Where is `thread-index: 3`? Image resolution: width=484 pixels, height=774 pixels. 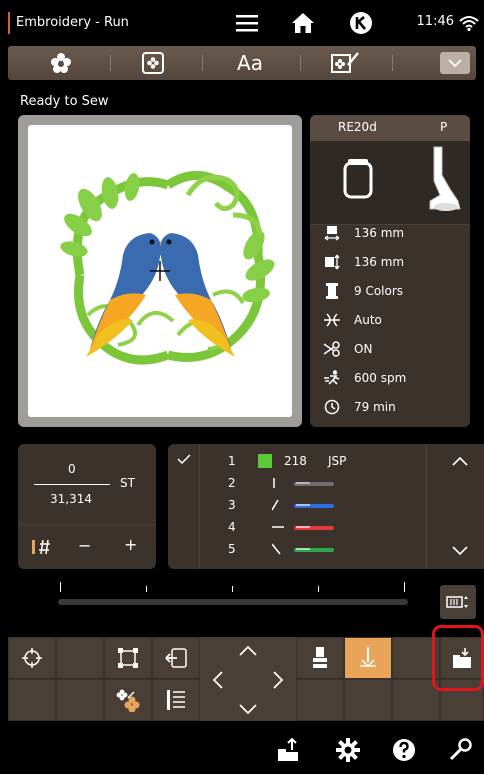
thread-index: 3 is located at coordinates (232, 505).